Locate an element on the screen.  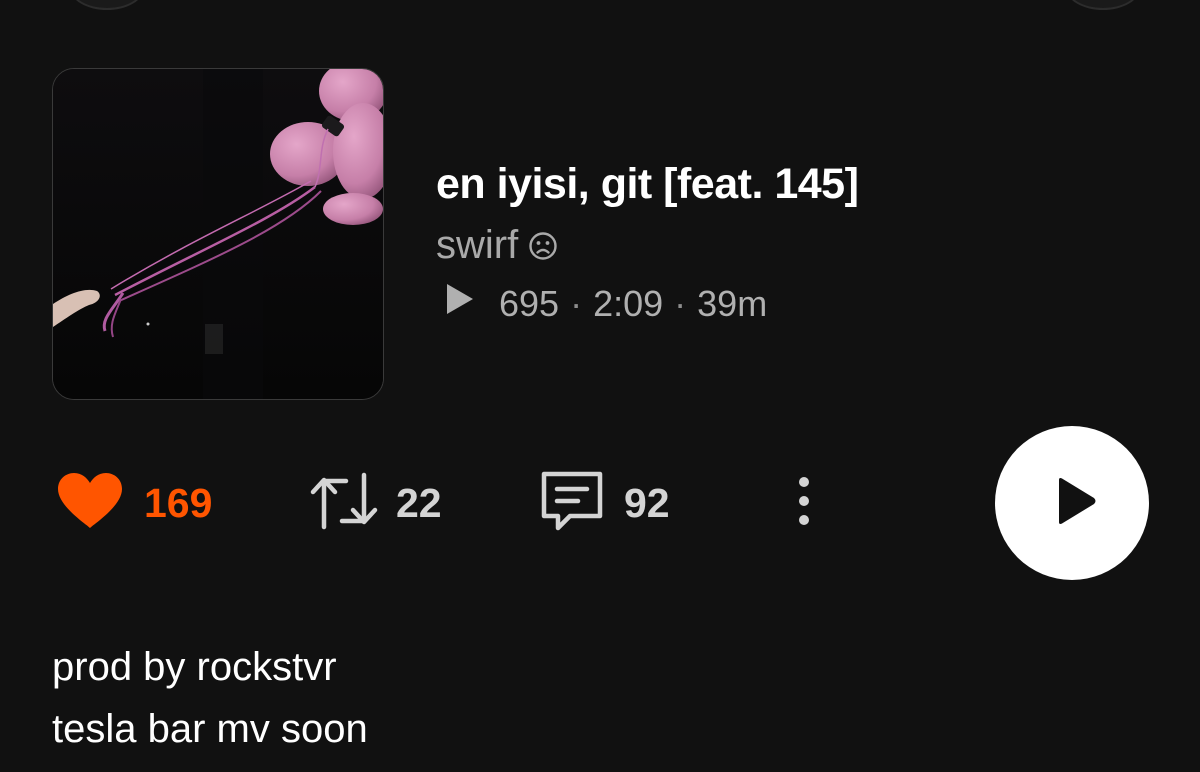
more-options-button is located at coordinates (804, 503).